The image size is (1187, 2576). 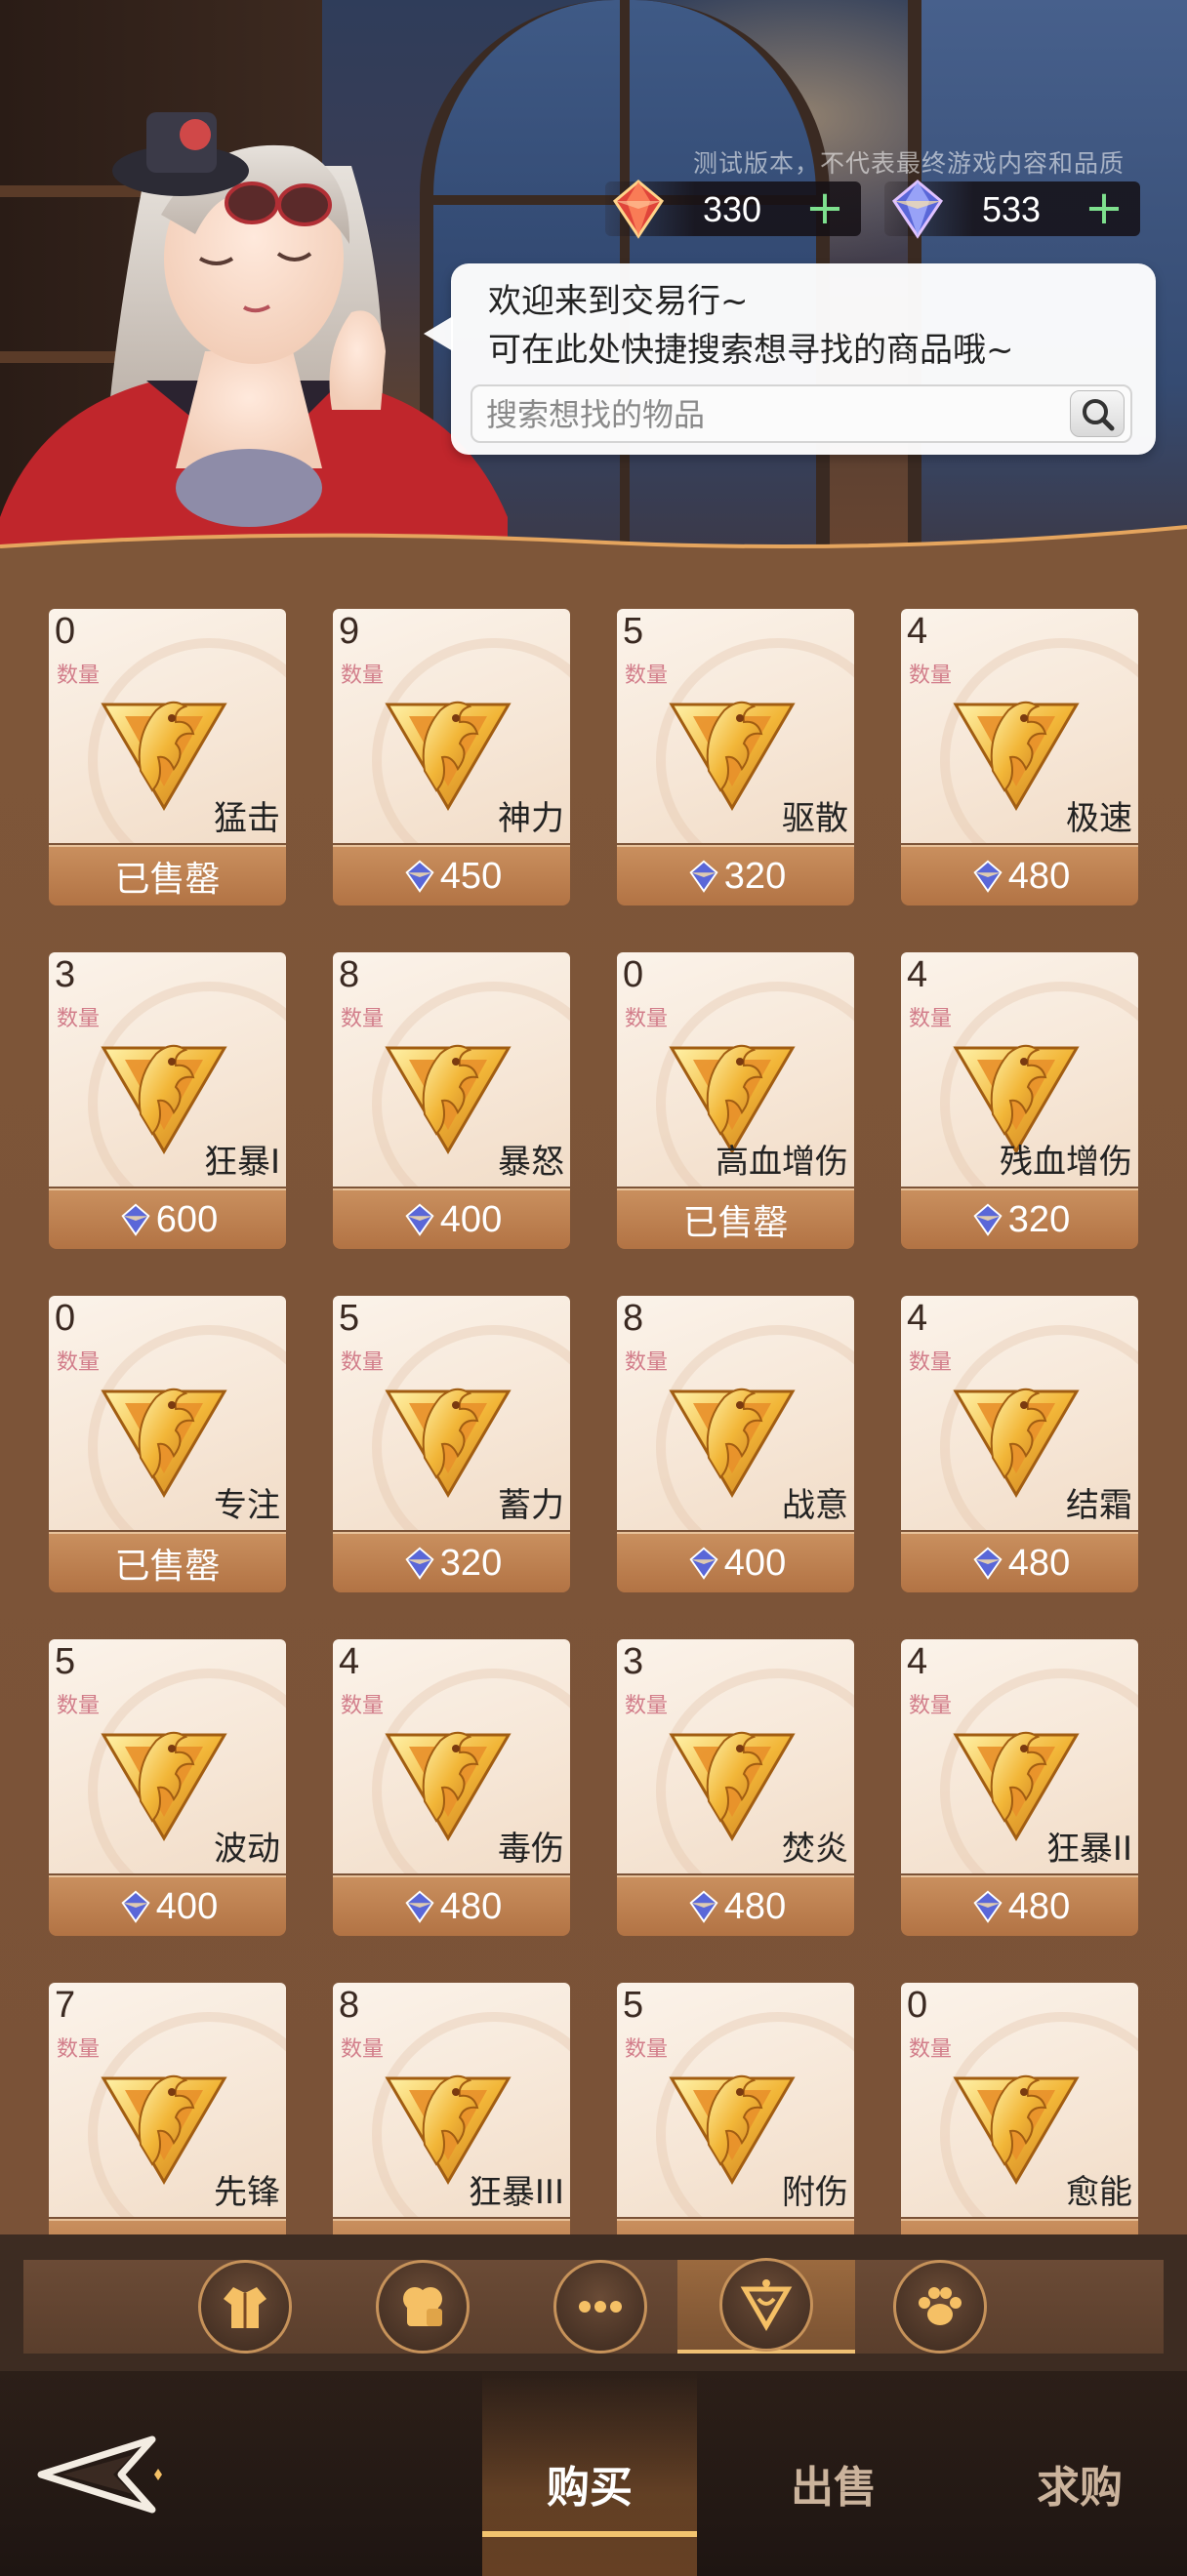 I want to click on item-card: 0 数量 愈能, so click(x=1019, y=2108).